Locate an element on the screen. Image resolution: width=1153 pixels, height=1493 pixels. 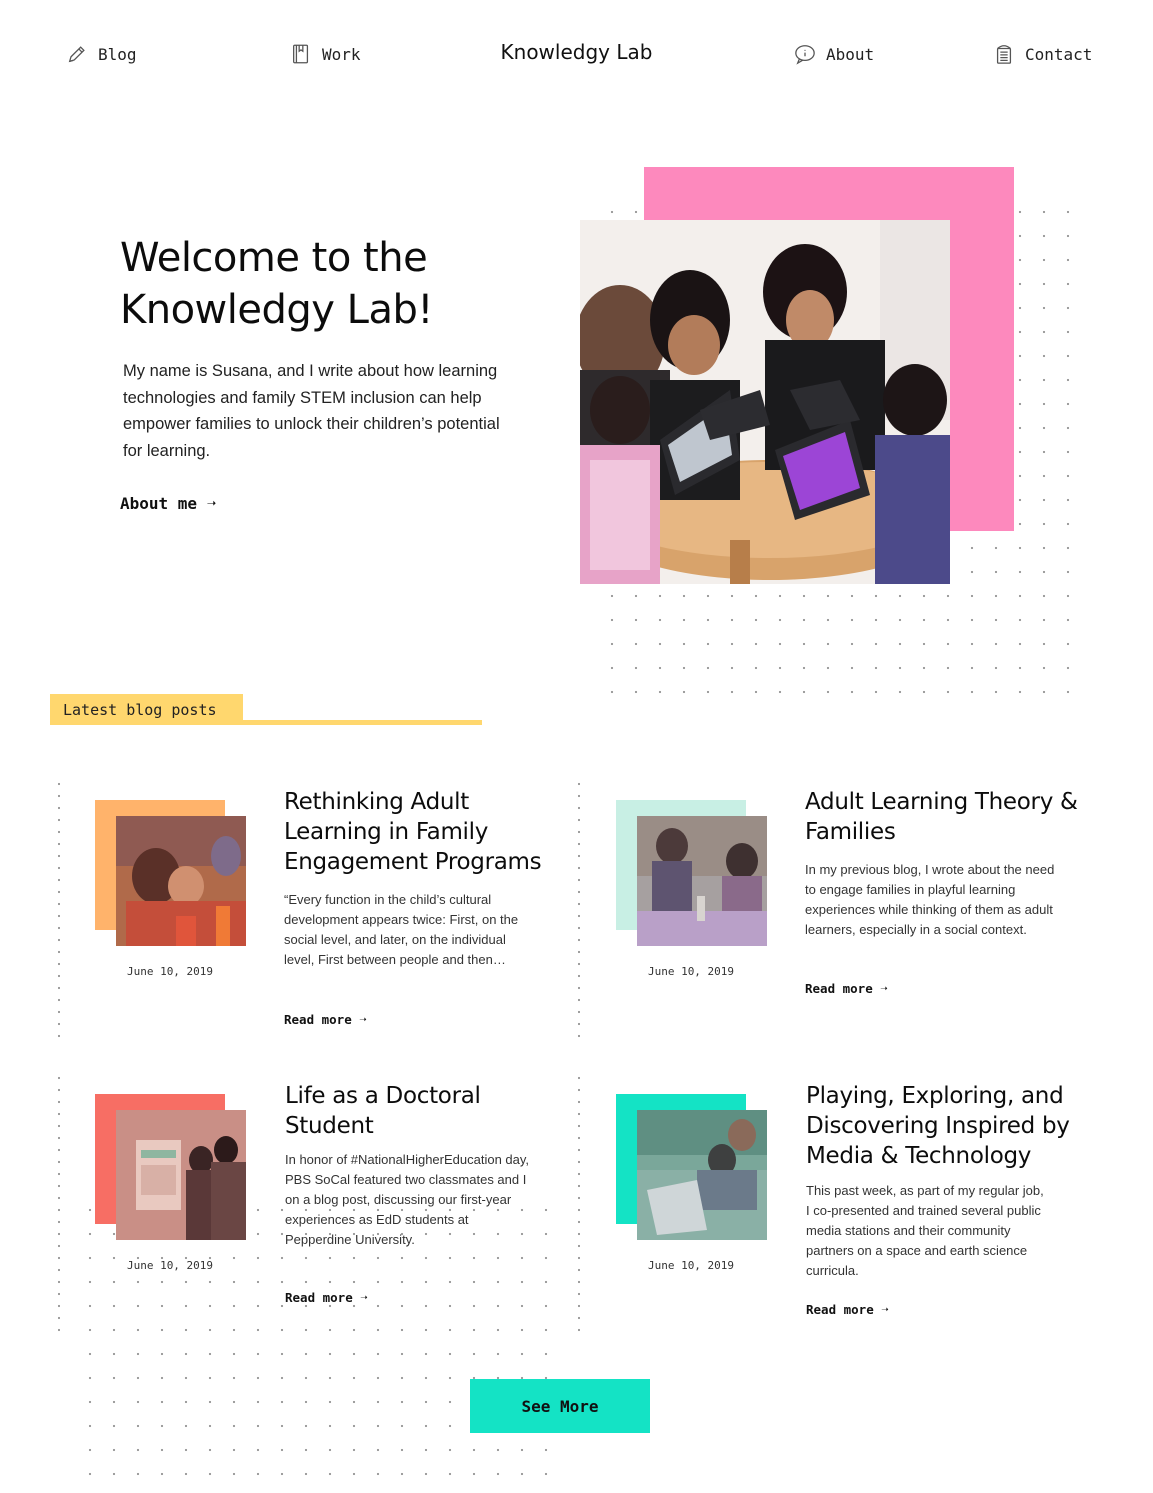
brand-logo-area: Knowledgy Lab is located at coordinates (576, 52).